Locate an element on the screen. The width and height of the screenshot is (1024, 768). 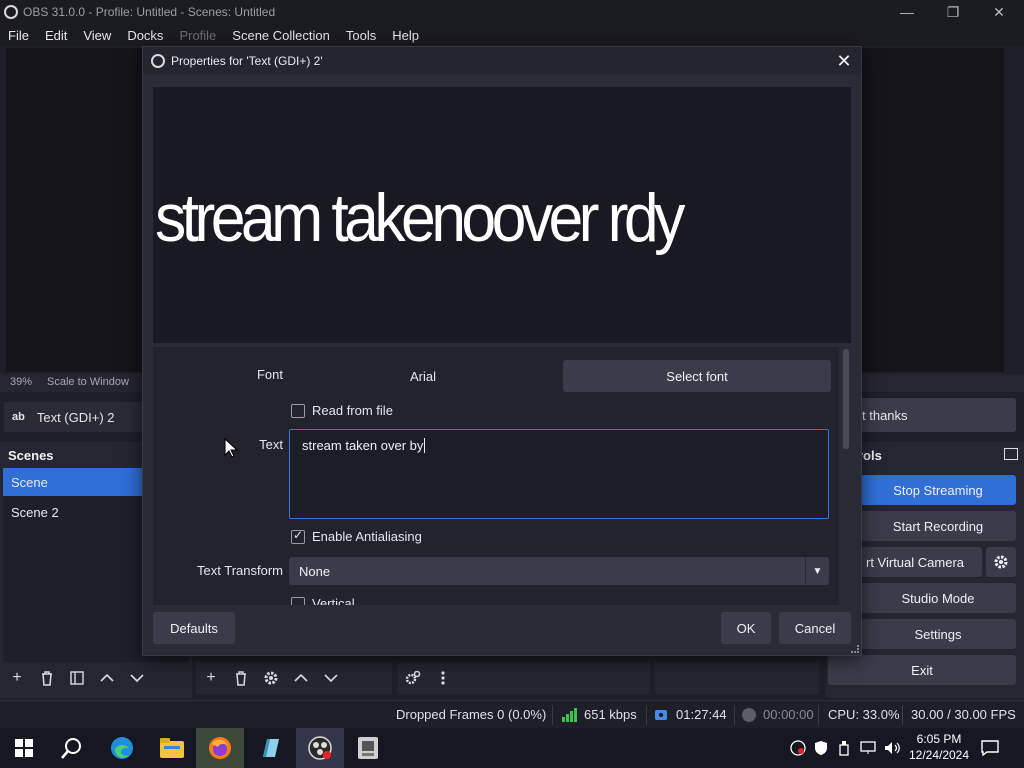
notepad-icon is located at coordinates (270, 748).